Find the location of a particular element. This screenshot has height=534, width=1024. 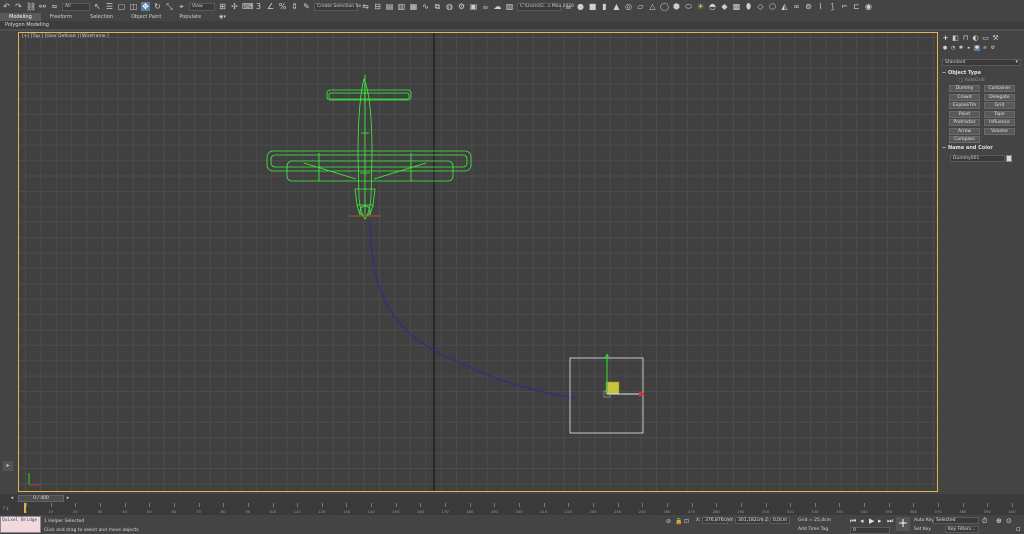

hierarchy-tab-icon: ⊓ is located at coordinates (965, 38).